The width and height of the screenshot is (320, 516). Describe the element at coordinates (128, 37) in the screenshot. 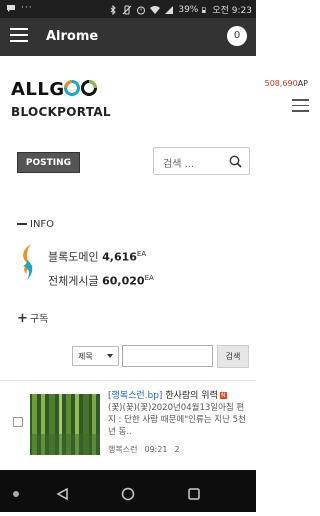

I see `app-bar: Alrome 0` at that location.